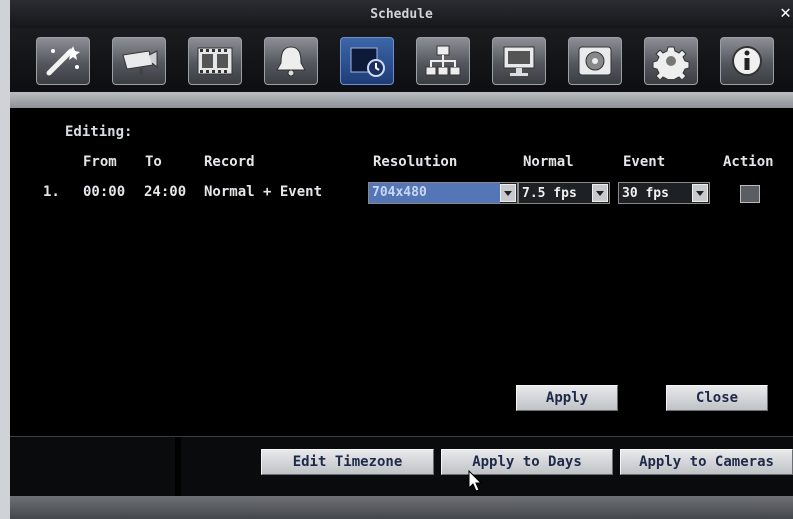  Describe the element at coordinates (401, 60) in the screenshot. I see `toolbar` at that location.